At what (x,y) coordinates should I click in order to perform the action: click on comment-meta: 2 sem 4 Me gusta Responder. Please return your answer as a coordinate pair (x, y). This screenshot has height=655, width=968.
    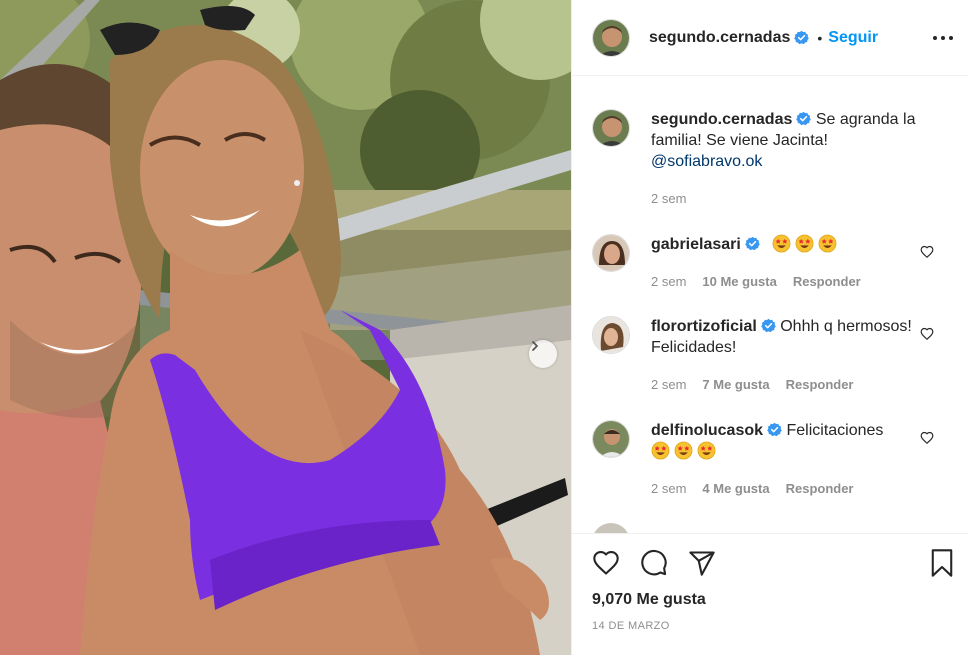
    Looking at the image, I should click on (752, 488).